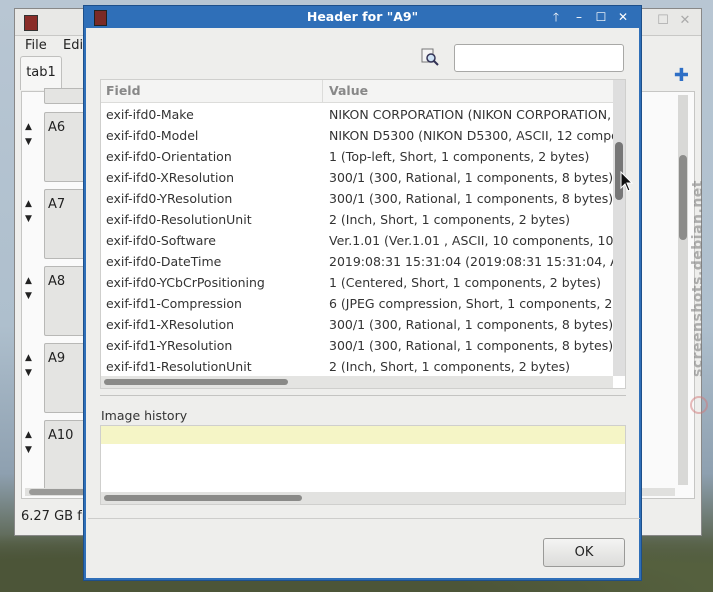 This screenshot has width=713, height=592. What do you see at coordinates (681, 75) in the screenshot?
I see `add-tab-icon: ✚` at bounding box center [681, 75].